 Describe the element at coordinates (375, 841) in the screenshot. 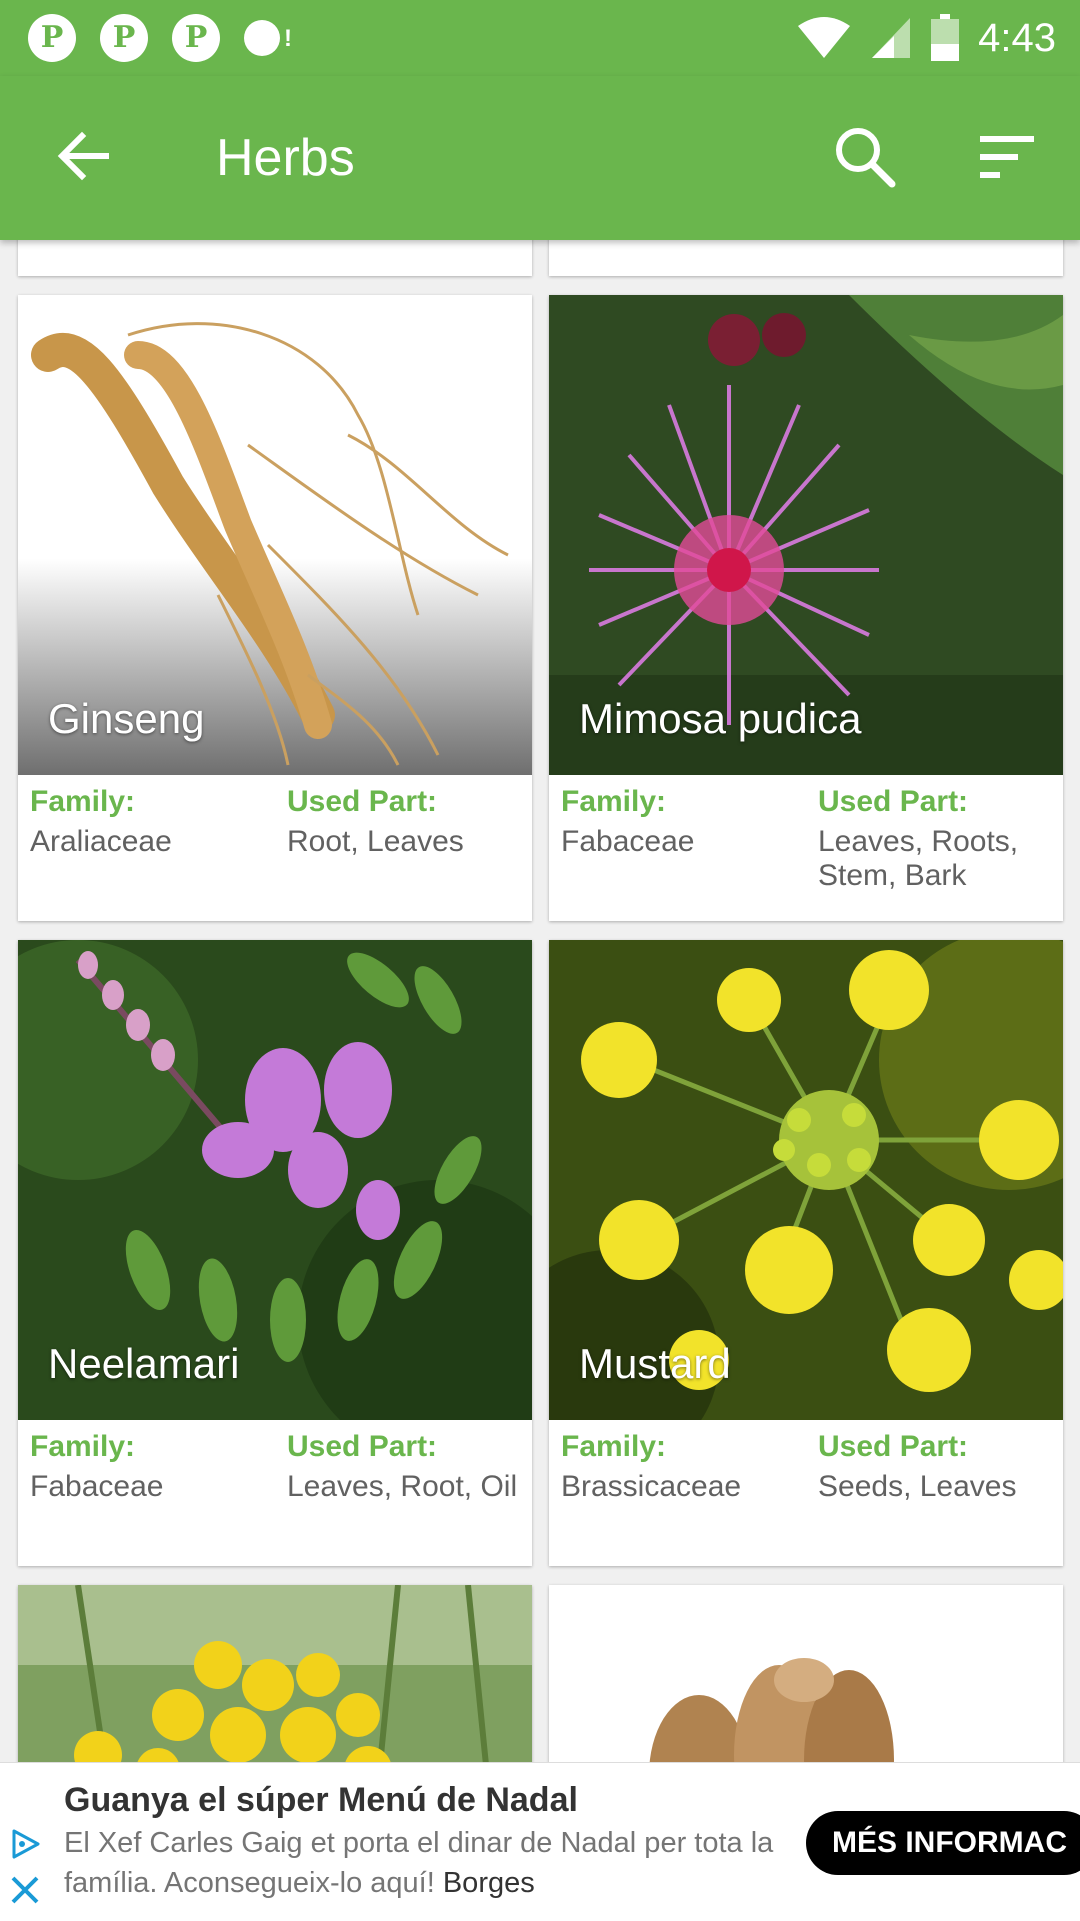

I see `used-part-value: Root, Leaves` at that location.